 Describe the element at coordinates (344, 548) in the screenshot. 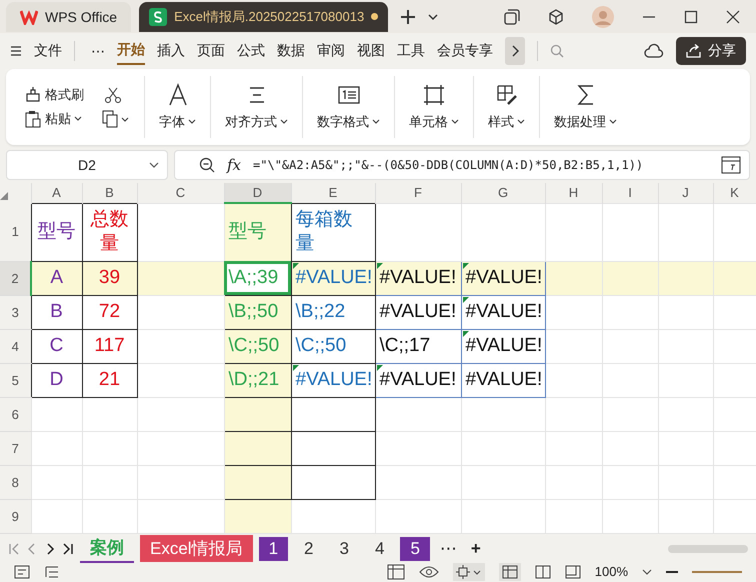

I see `sheet-tab: 3` at that location.